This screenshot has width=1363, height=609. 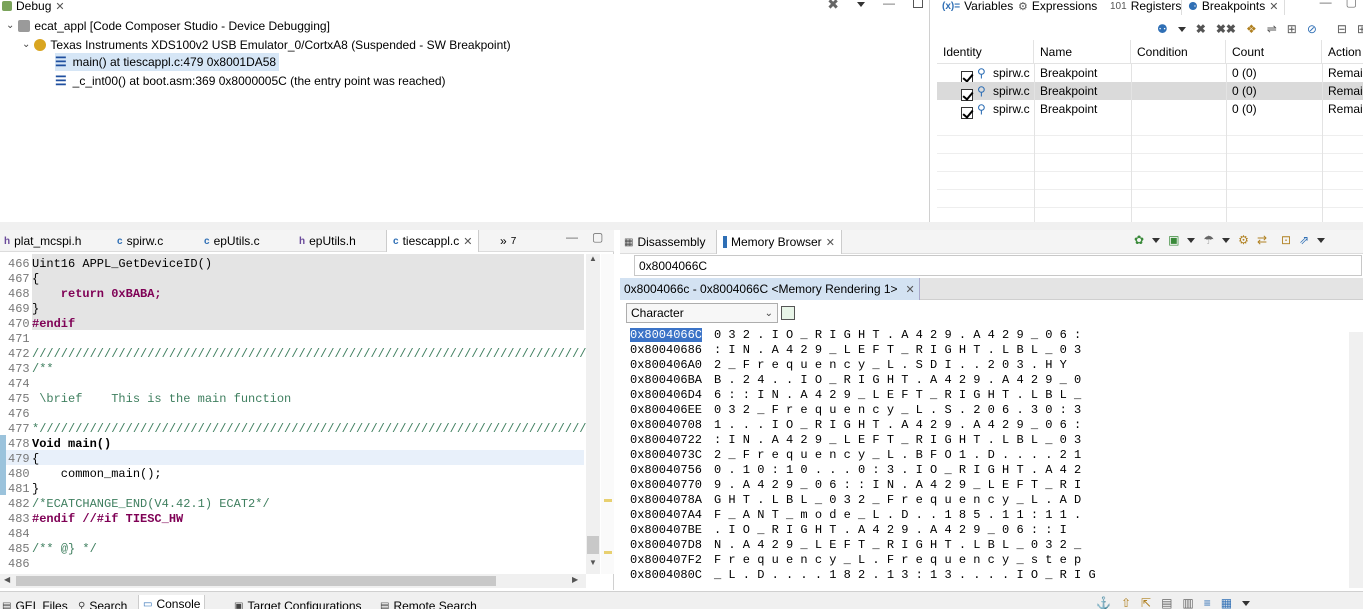 What do you see at coordinates (1292, 29) in the screenshot?
I see `expand-icon: ⊞` at bounding box center [1292, 29].